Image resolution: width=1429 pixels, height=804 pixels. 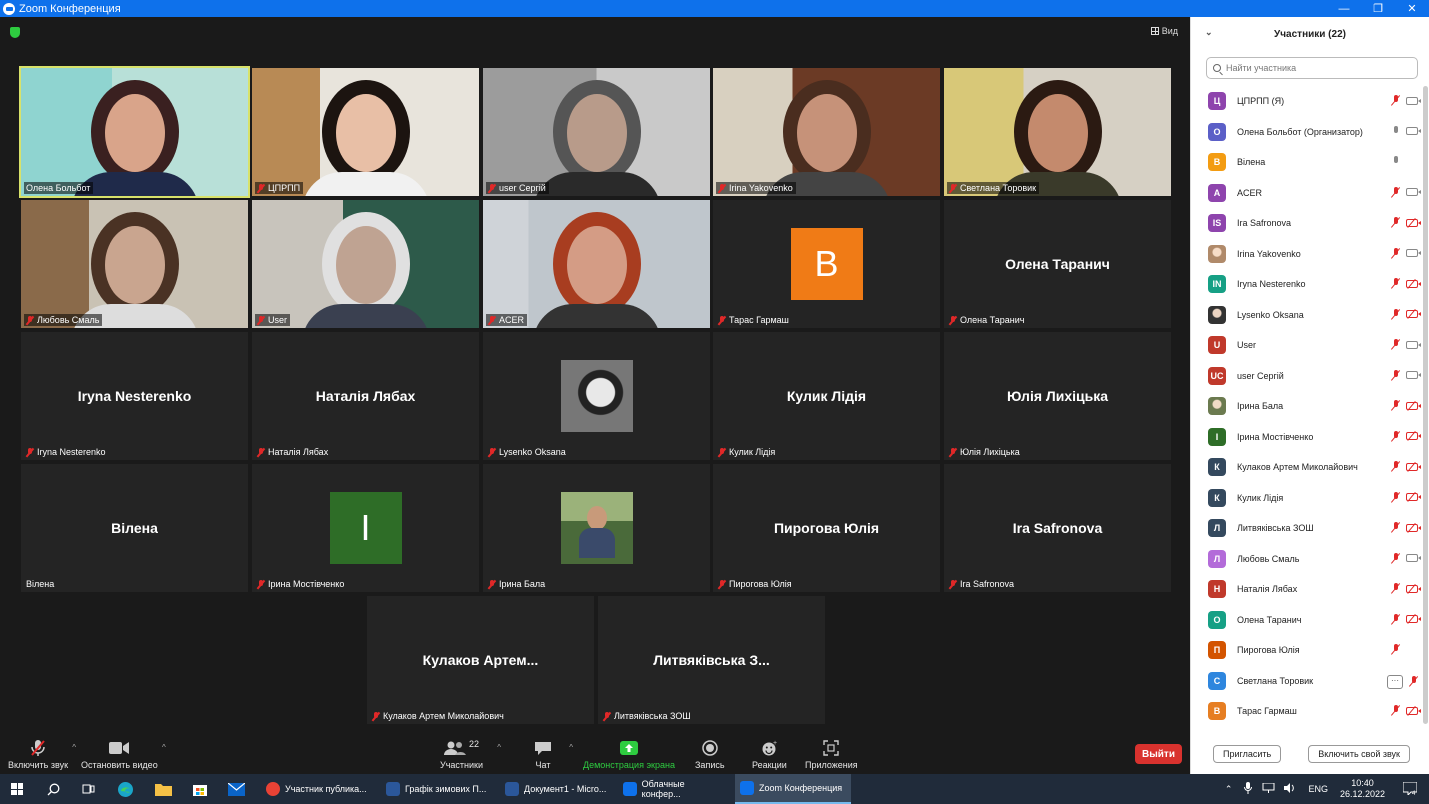 What do you see at coordinates (1057, 396) in the screenshot?
I see `video-tile: Юлія Лихіцька Юлія Лихіцька` at bounding box center [1057, 396].